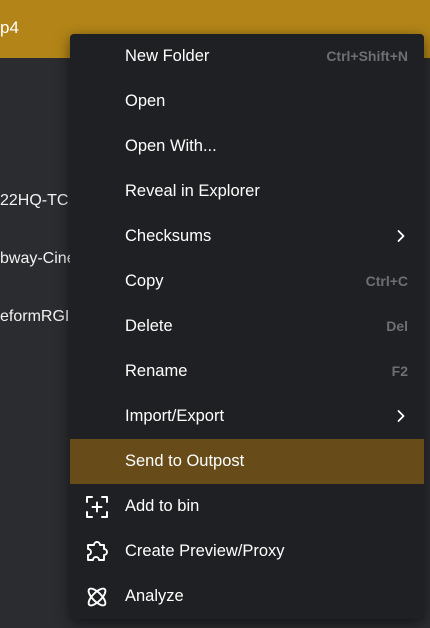 The height and width of the screenshot is (628, 430). Describe the element at coordinates (97, 507) in the screenshot. I see `add-to-bin-icon` at that location.